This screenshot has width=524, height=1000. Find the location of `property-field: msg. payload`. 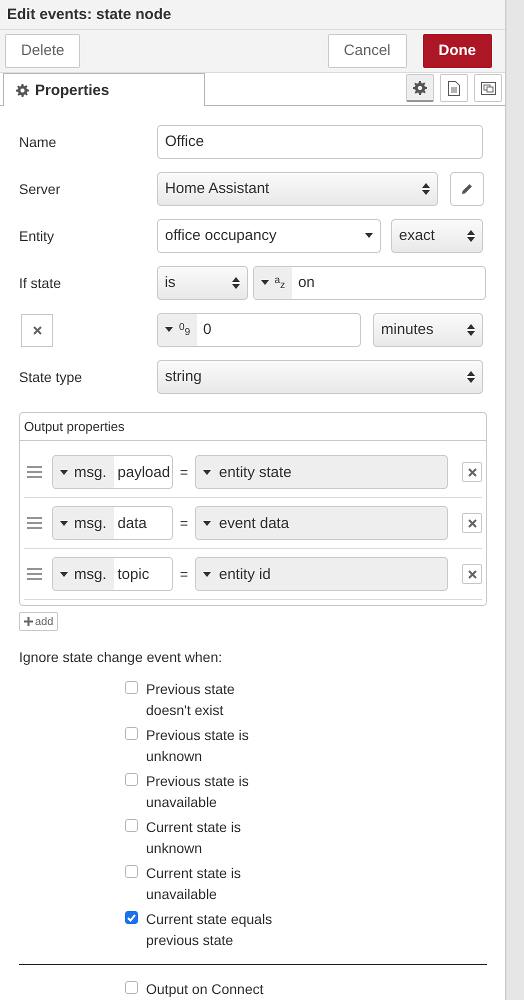

property-field: msg. payload is located at coordinates (112, 472).